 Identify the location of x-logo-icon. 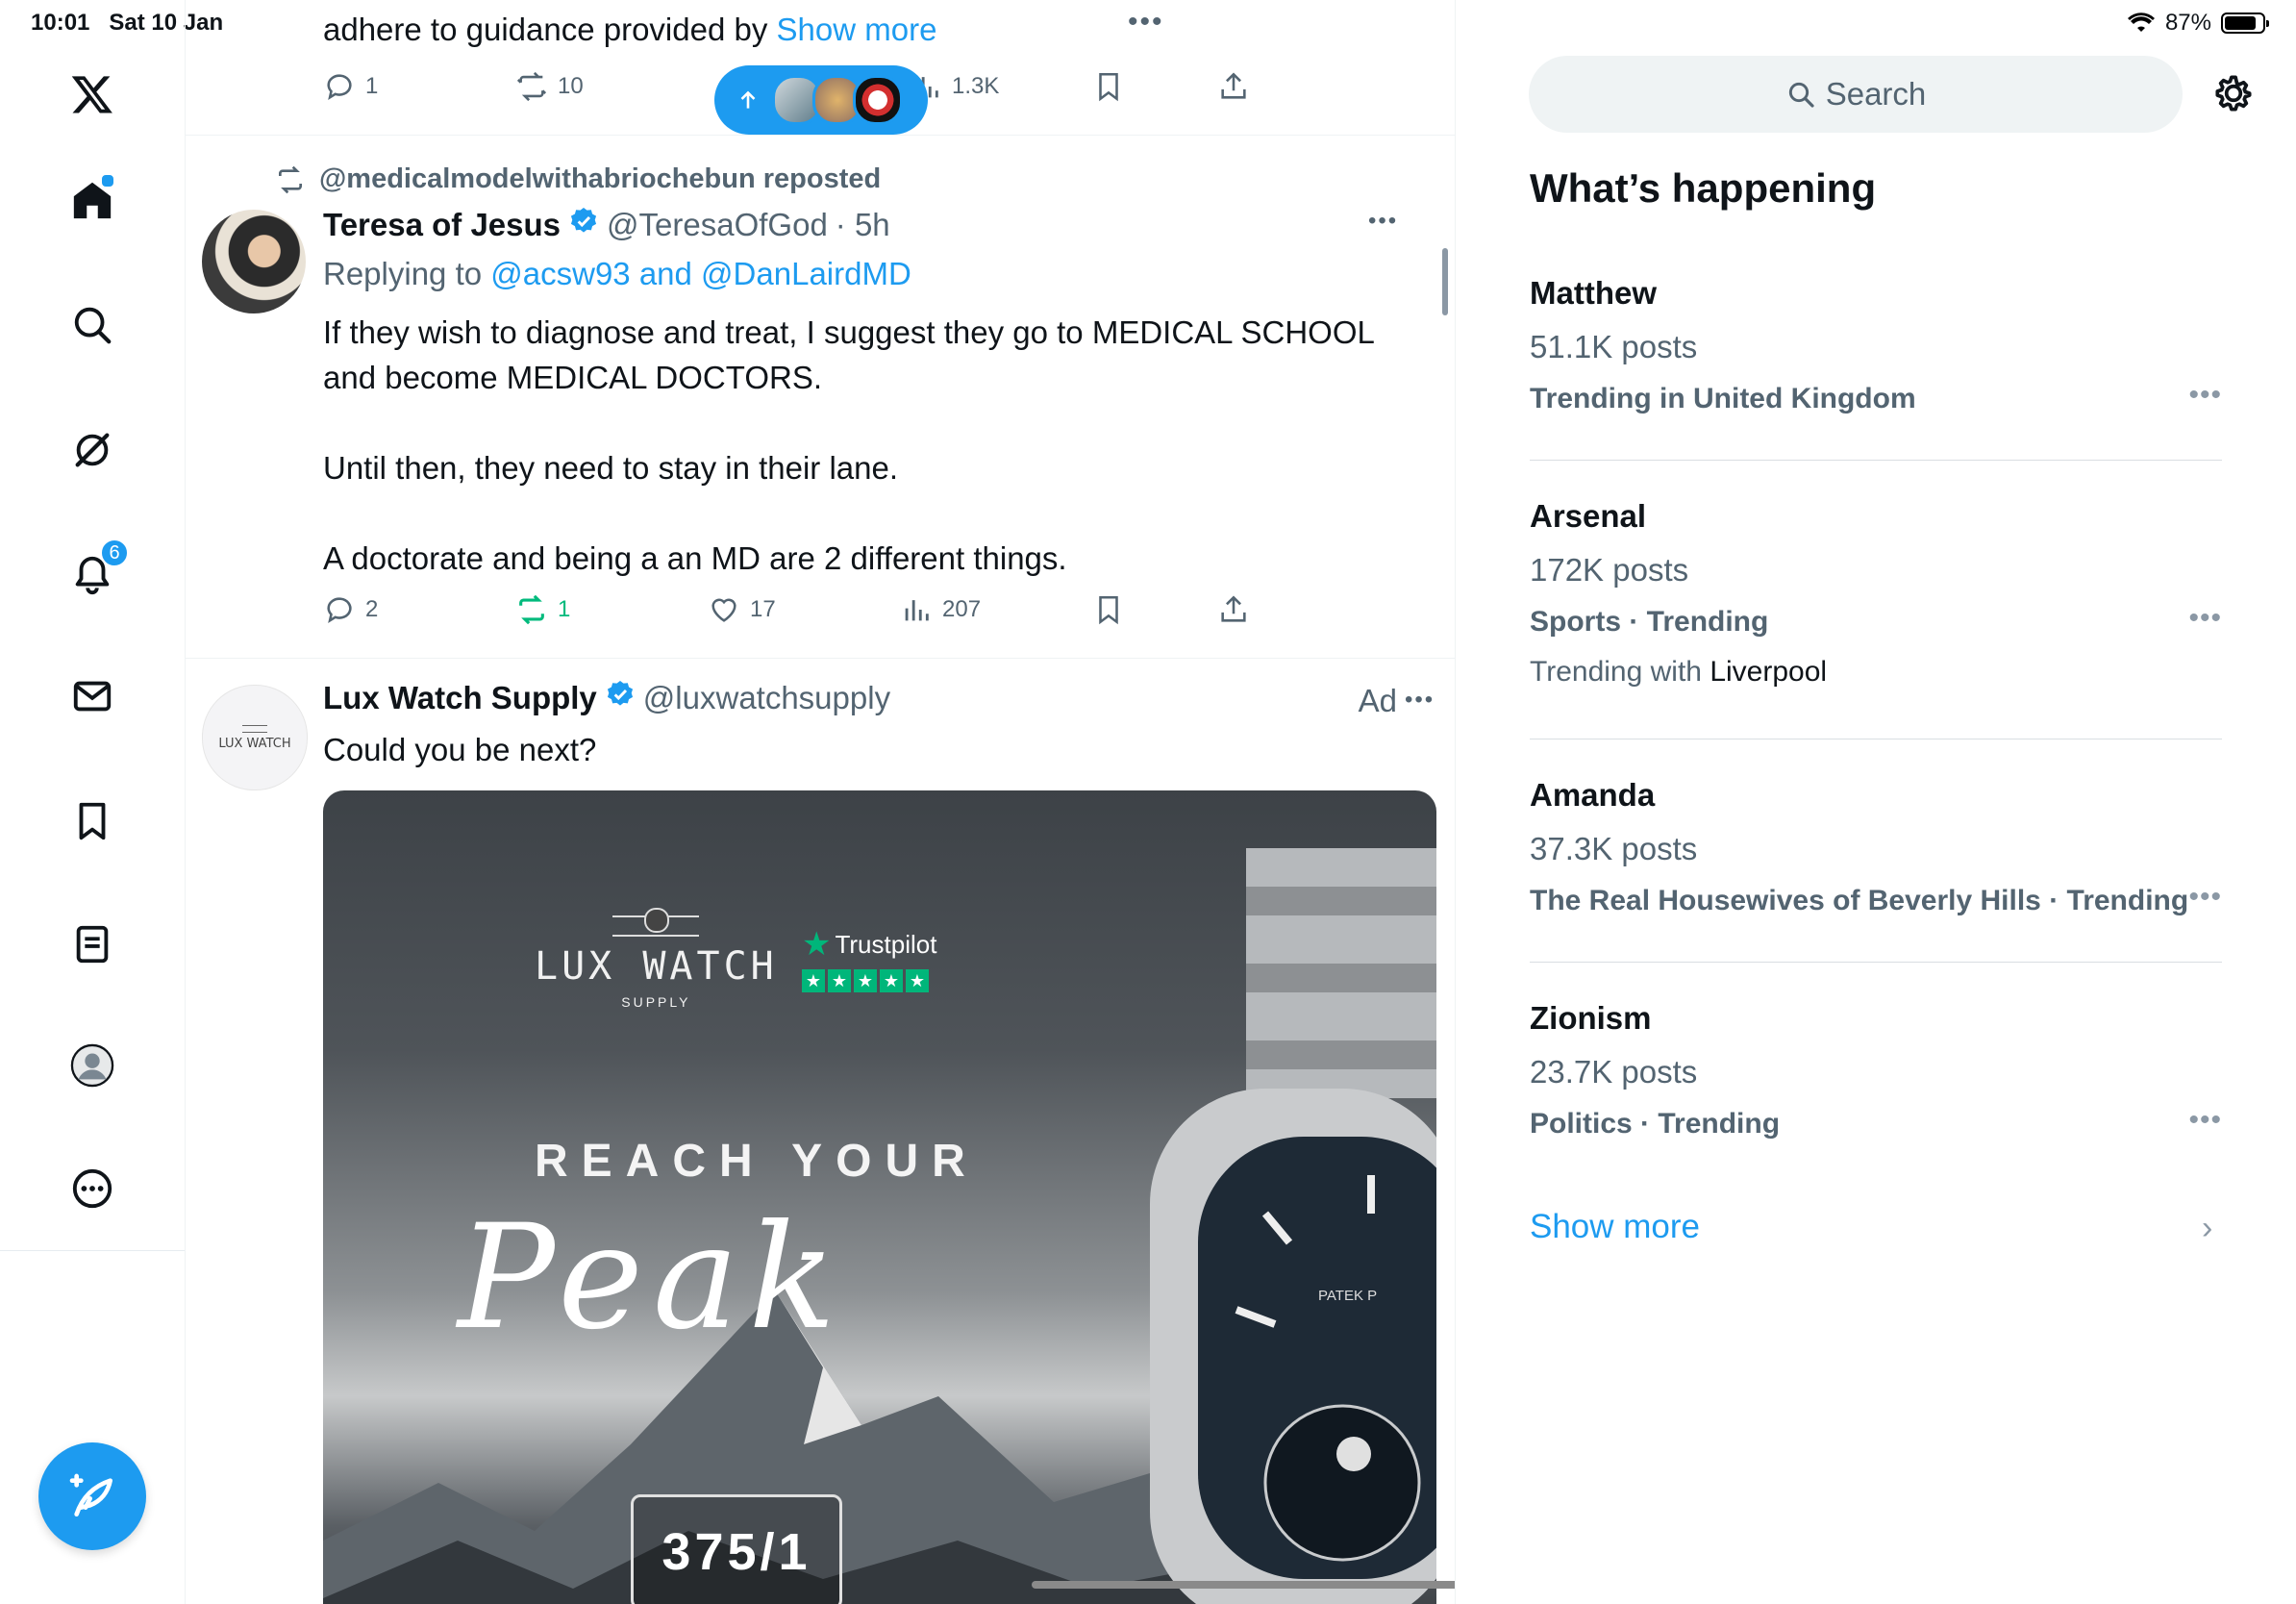
(92, 94).